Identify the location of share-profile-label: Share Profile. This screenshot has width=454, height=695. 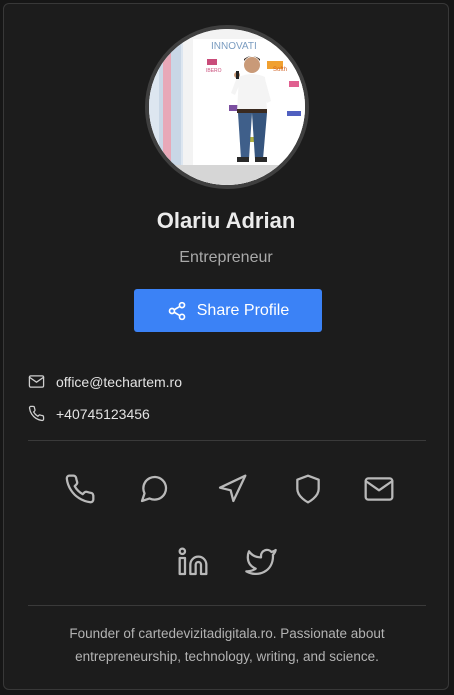
(243, 310).